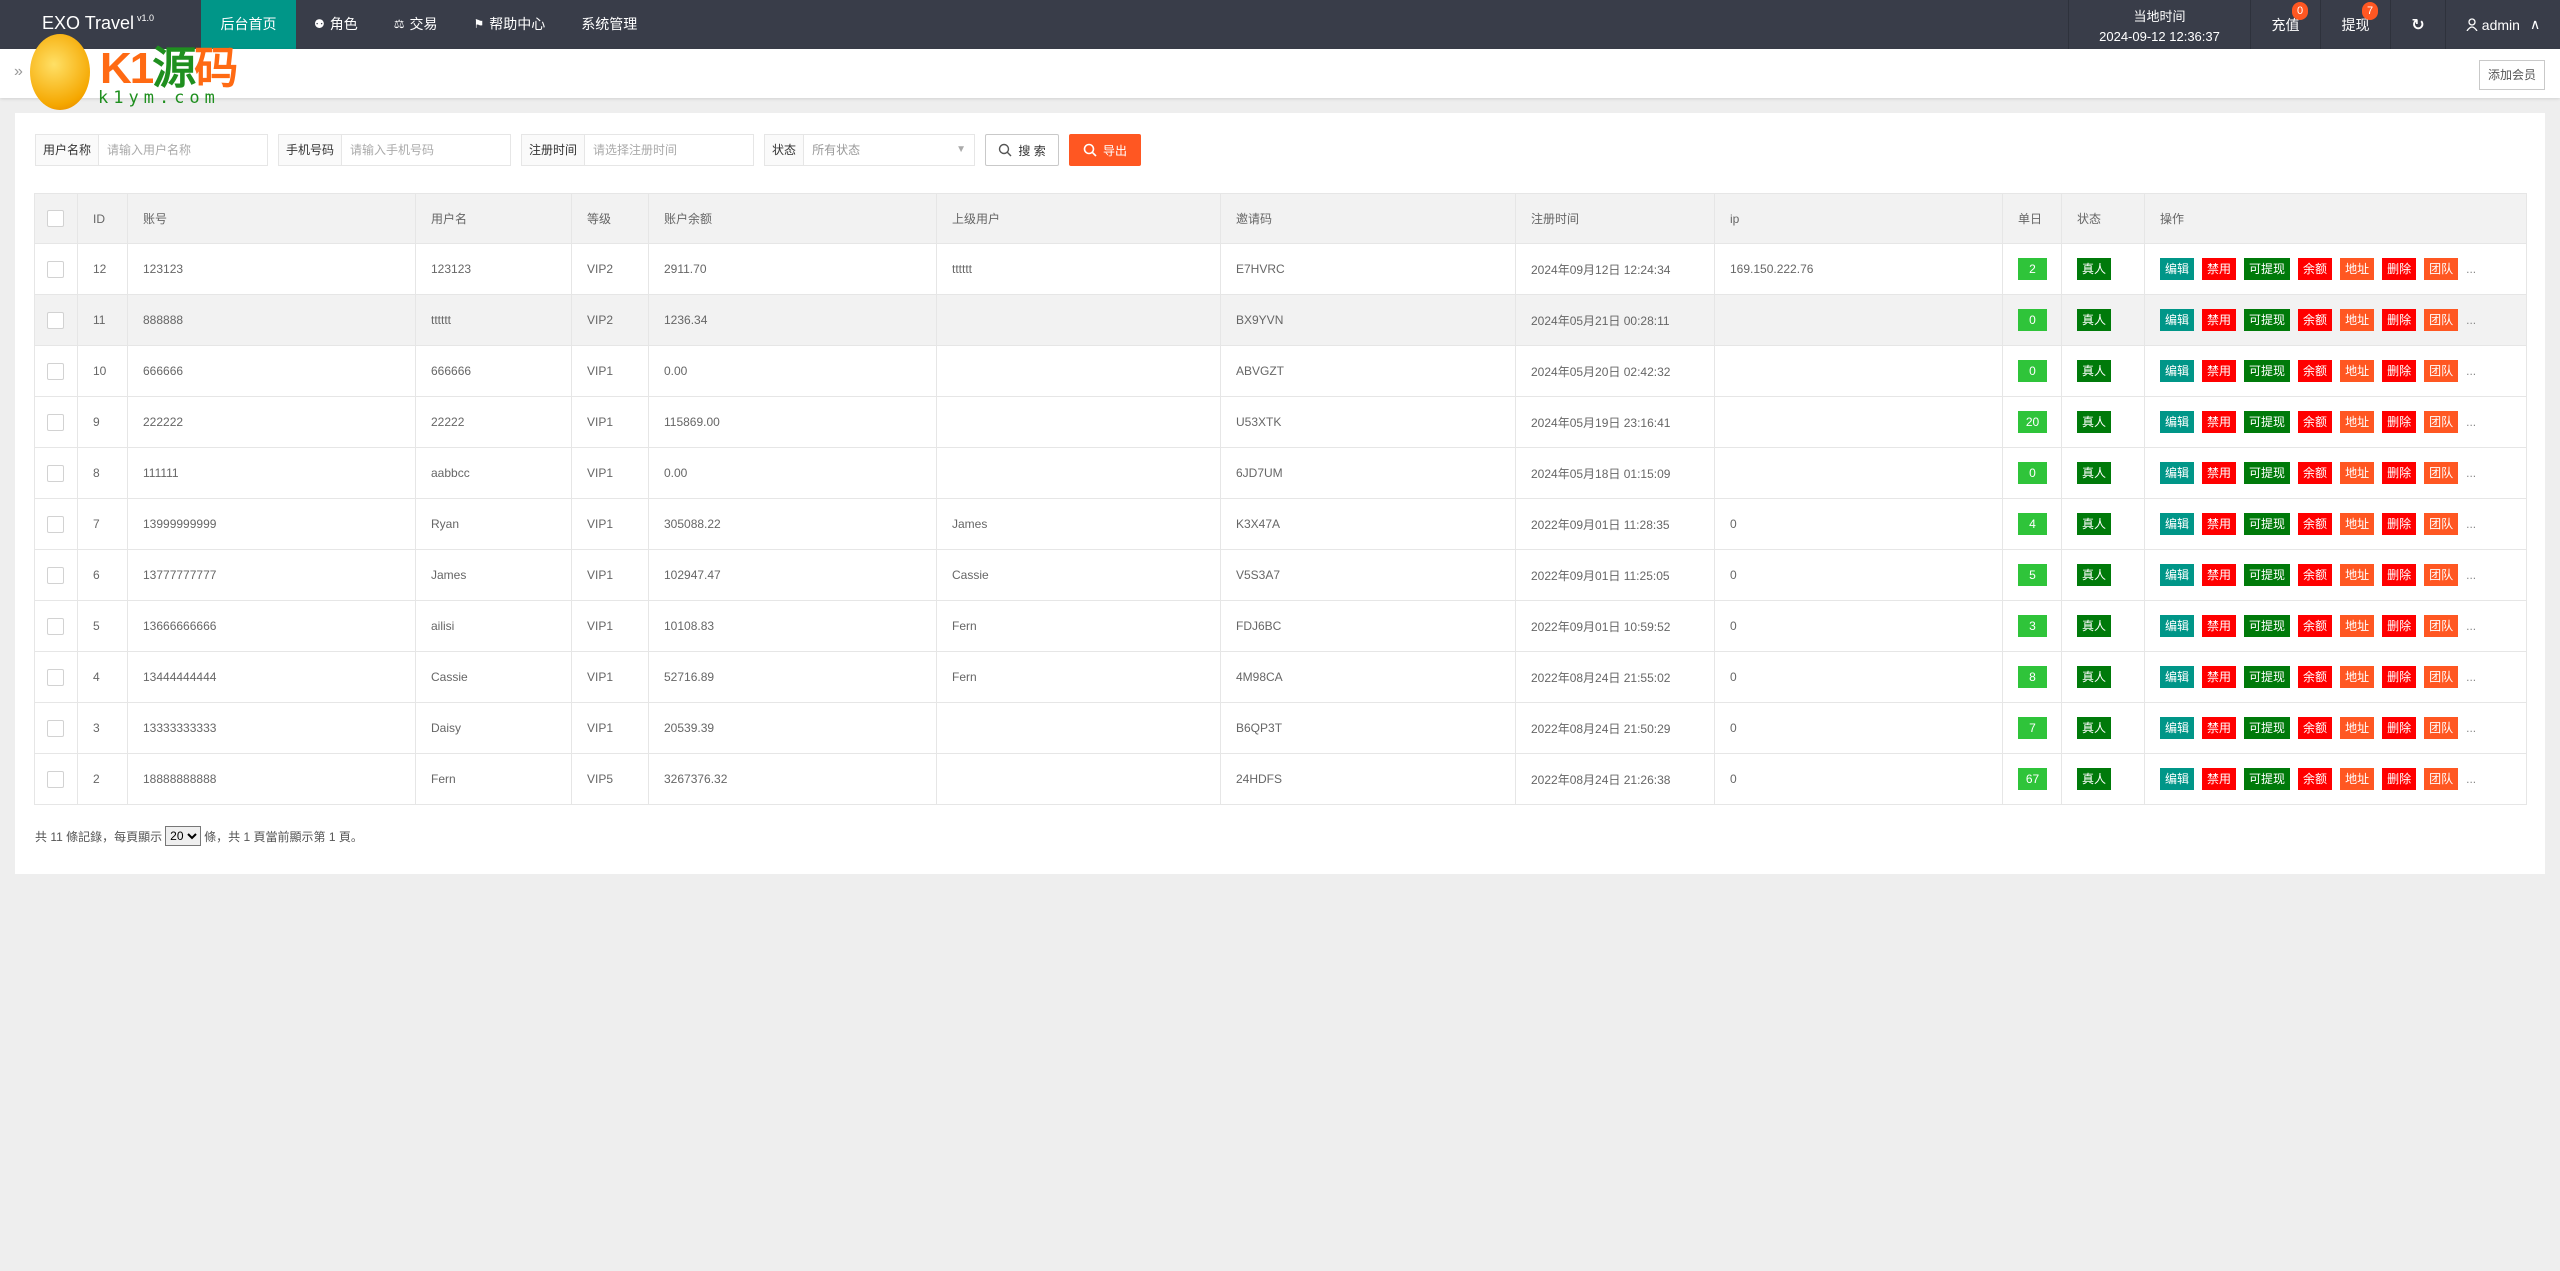  What do you see at coordinates (2502, 24) in the screenshot?
I see `user-menu: admin ∧` at bounding box center [2502, 24].